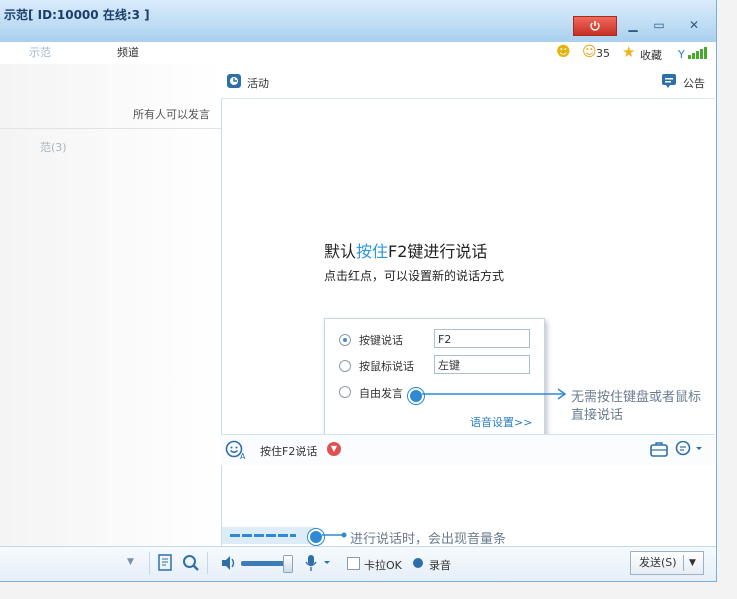 The height and width of the screenshot is (599, 737). What do you see at coordinates (418, 563) in the screenshot?
I see `record-icon` at bounding box center [418, 563].